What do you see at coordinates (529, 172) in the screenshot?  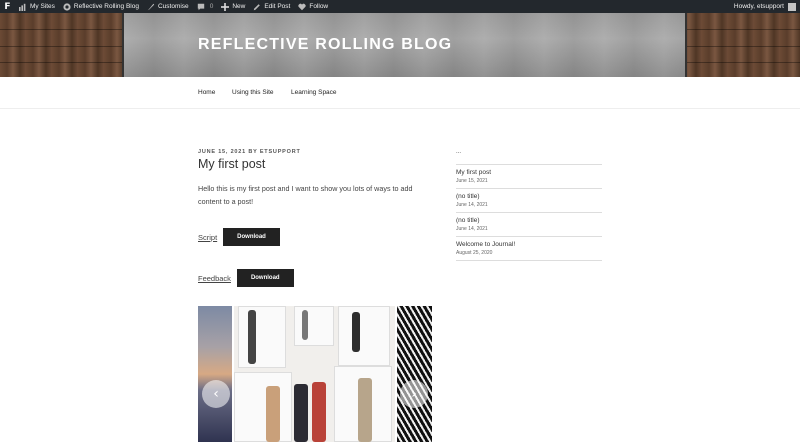 I see `recent-post-link: My first post` at bounding box center [529, 172].